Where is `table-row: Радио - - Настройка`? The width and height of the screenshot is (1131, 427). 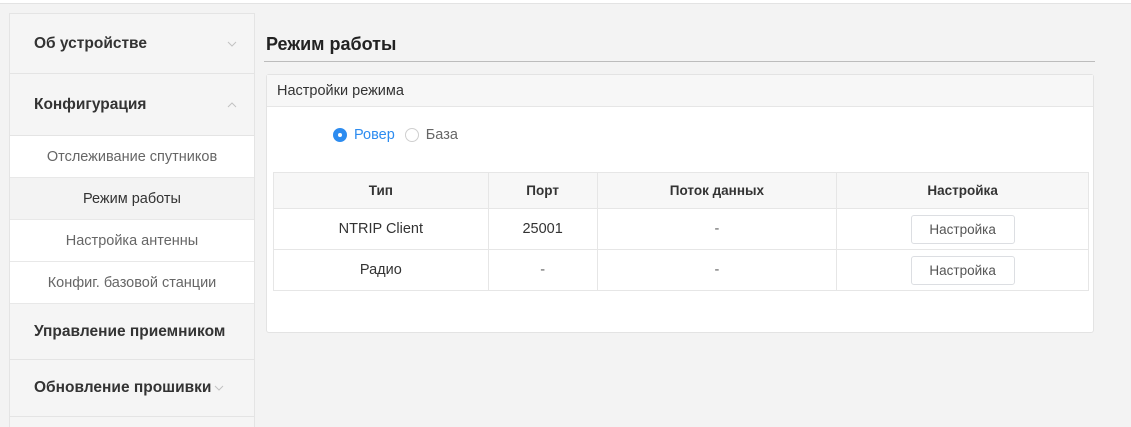 table-row: Радио - - Настройка is located at coordinates (681, 270).